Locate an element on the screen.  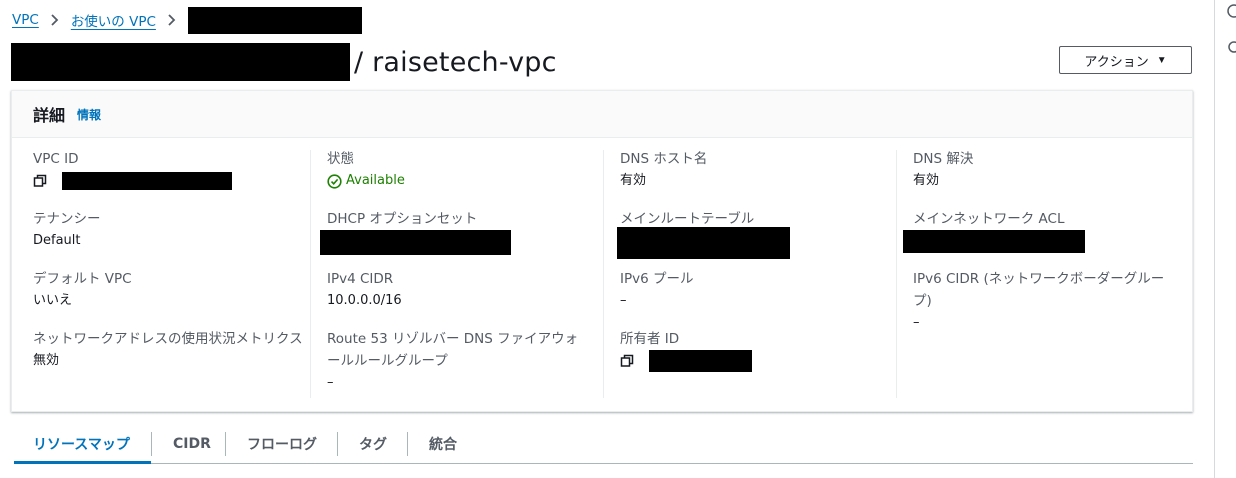
network-address-metrics-value: 無効 is located at coordinates (46, 360).